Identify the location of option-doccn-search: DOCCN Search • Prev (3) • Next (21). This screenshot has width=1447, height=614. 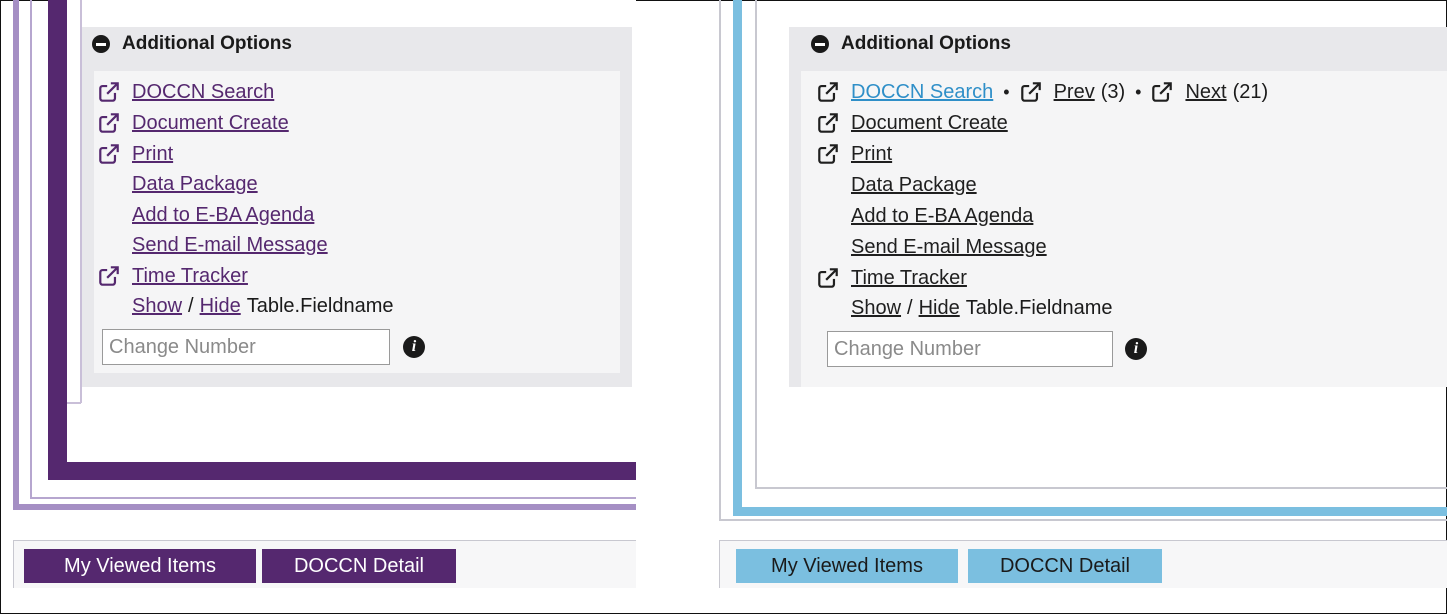
(1042, 92).